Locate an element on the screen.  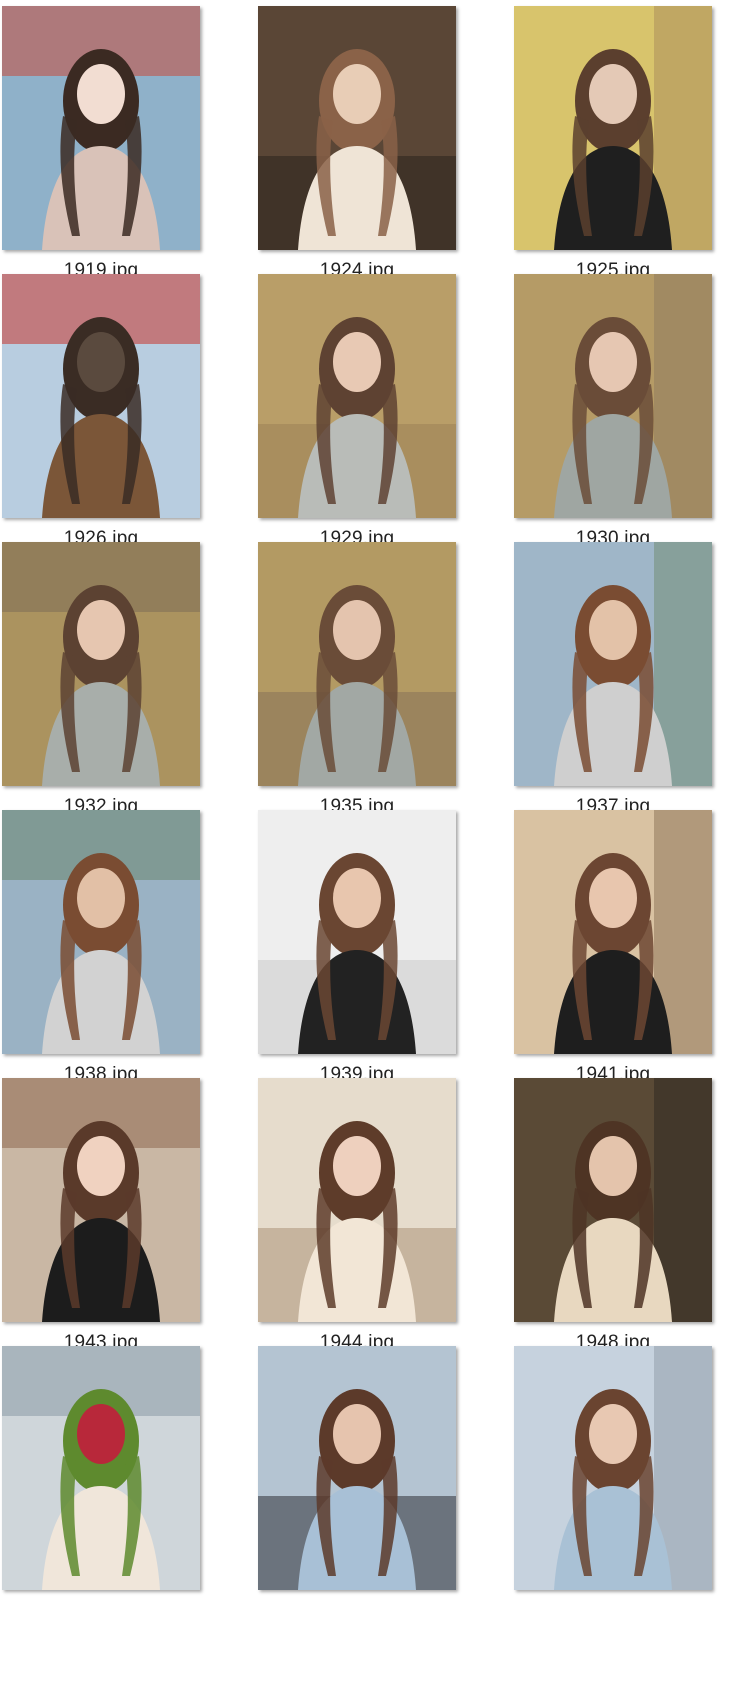
file-item: 1926.jpg is located at coordinates (102, 419).